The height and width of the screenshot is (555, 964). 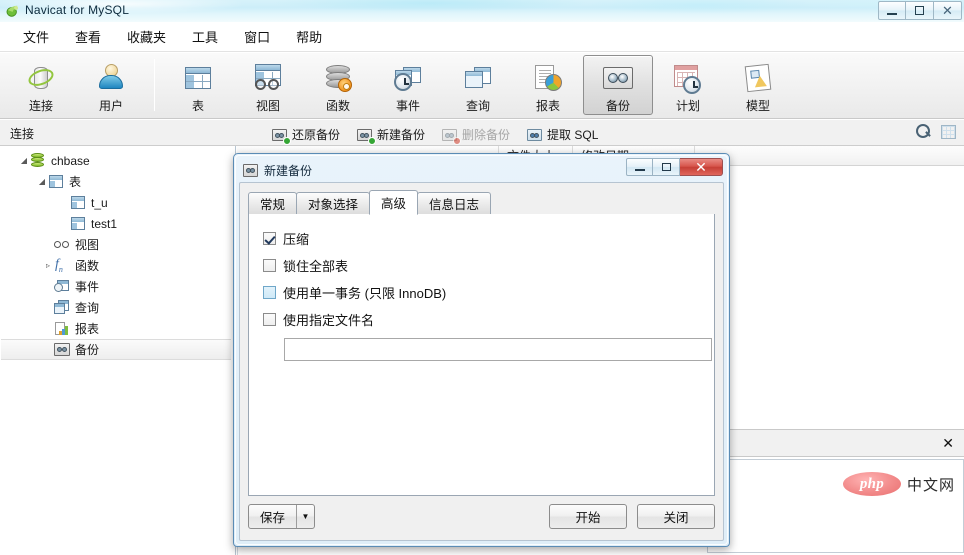 I want to click on menu-tools: 工具, so click(x=205, y=36).